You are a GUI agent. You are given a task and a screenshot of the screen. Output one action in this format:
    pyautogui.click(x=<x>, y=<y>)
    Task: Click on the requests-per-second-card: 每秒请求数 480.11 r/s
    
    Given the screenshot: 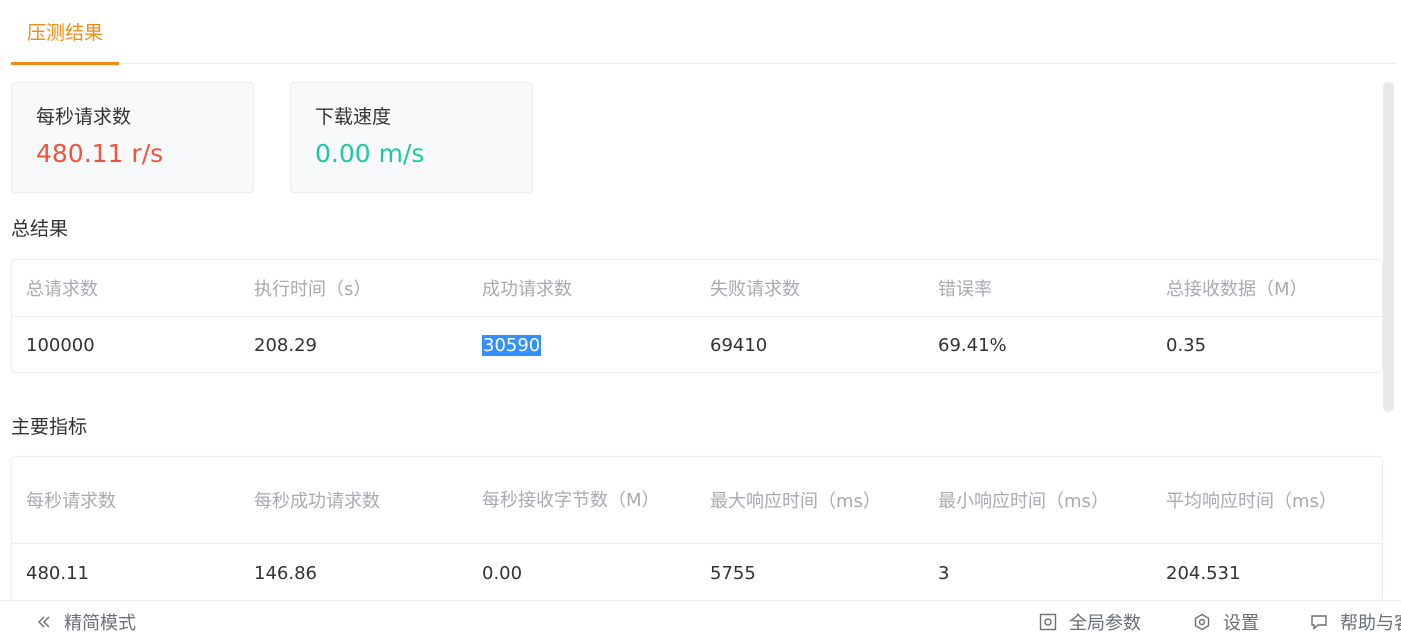 What is the action you would take?
    pyautogui.click(x=132, y=137)
    